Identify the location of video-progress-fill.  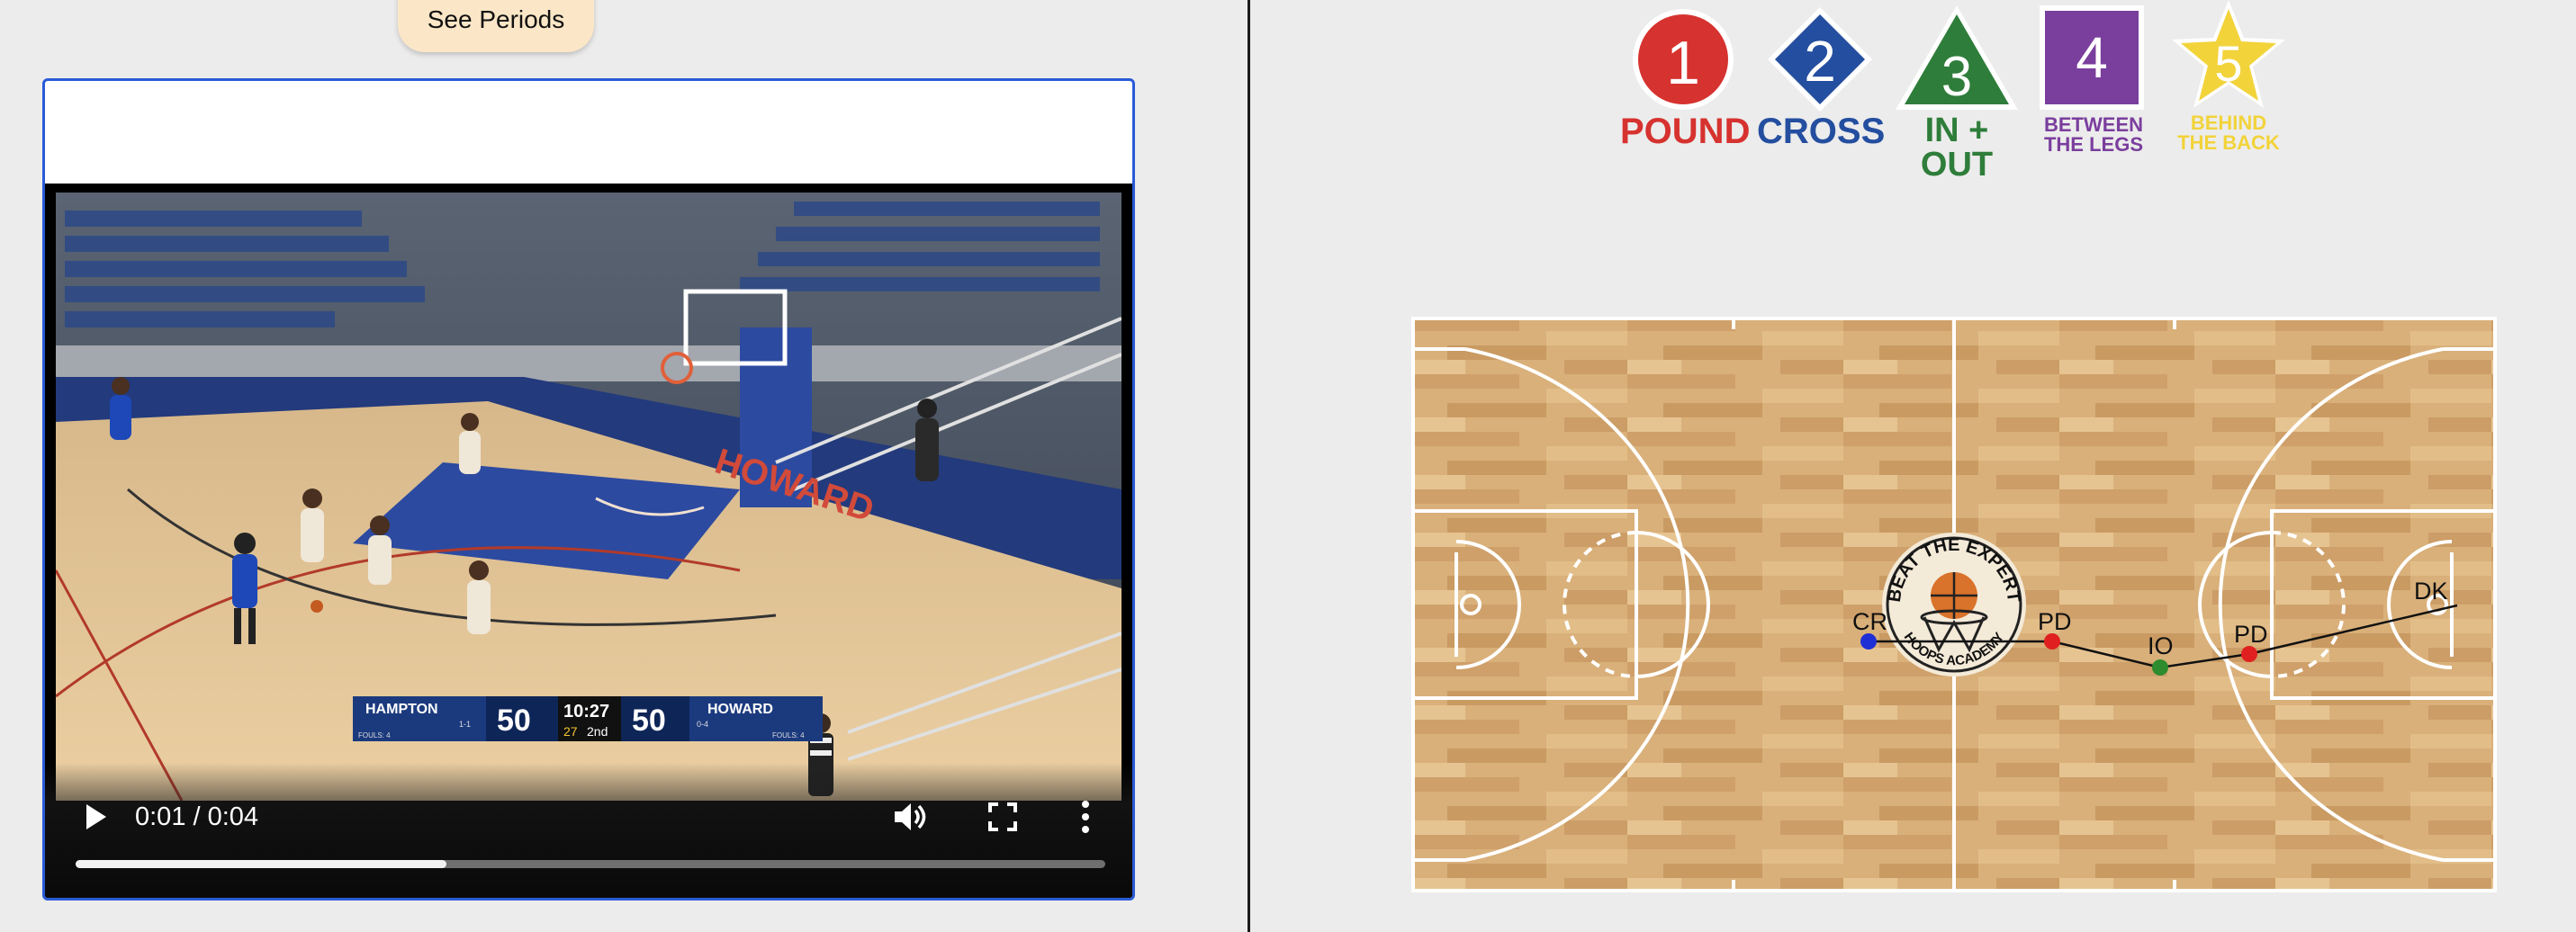
(261, 864).